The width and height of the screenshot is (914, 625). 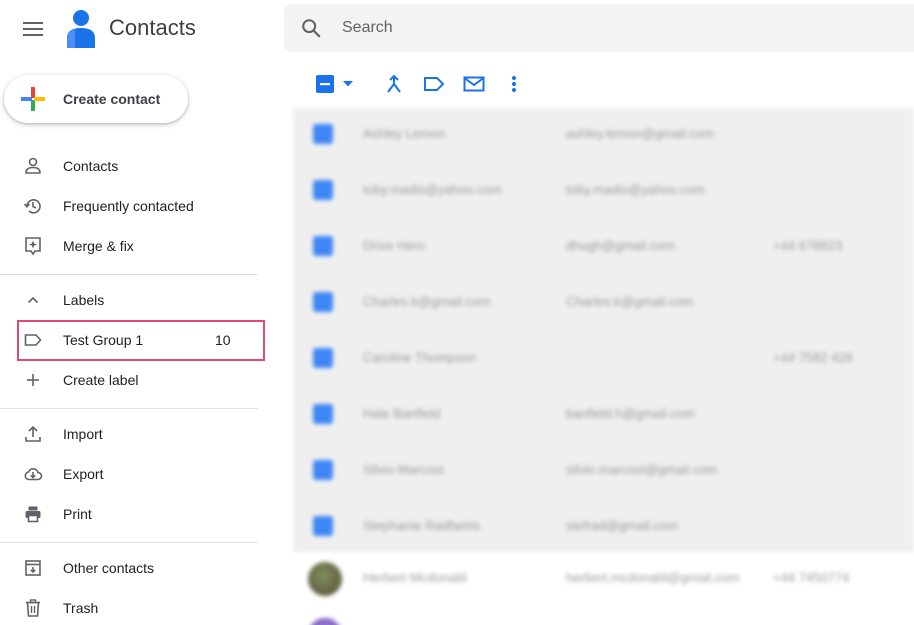 I want to click on create-contact-button: Create contact, so click(x=96, y=99).